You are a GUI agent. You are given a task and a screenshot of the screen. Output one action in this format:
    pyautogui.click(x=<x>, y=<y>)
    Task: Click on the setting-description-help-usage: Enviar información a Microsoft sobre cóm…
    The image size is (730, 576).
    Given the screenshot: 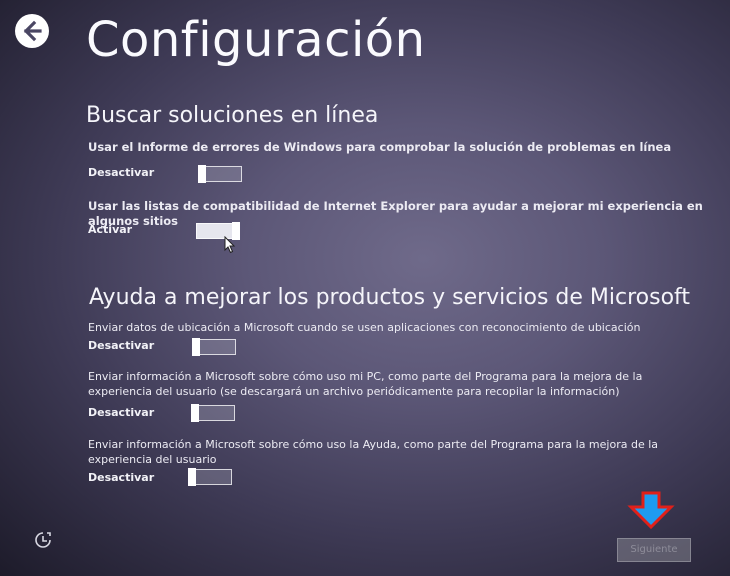 What is the action you would take?
    pyautogui.click(x=373, y=452)
    